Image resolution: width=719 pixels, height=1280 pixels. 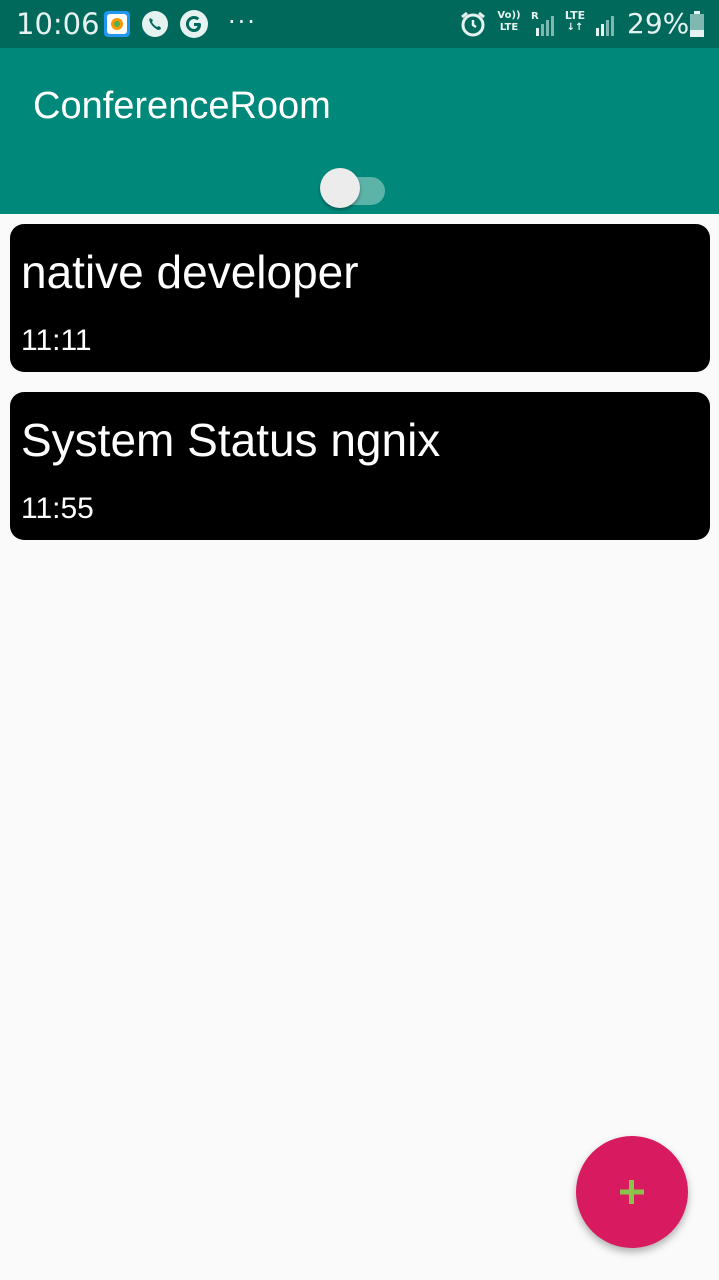 I want to click on signal-icon: R, so click(x=542, y=23).